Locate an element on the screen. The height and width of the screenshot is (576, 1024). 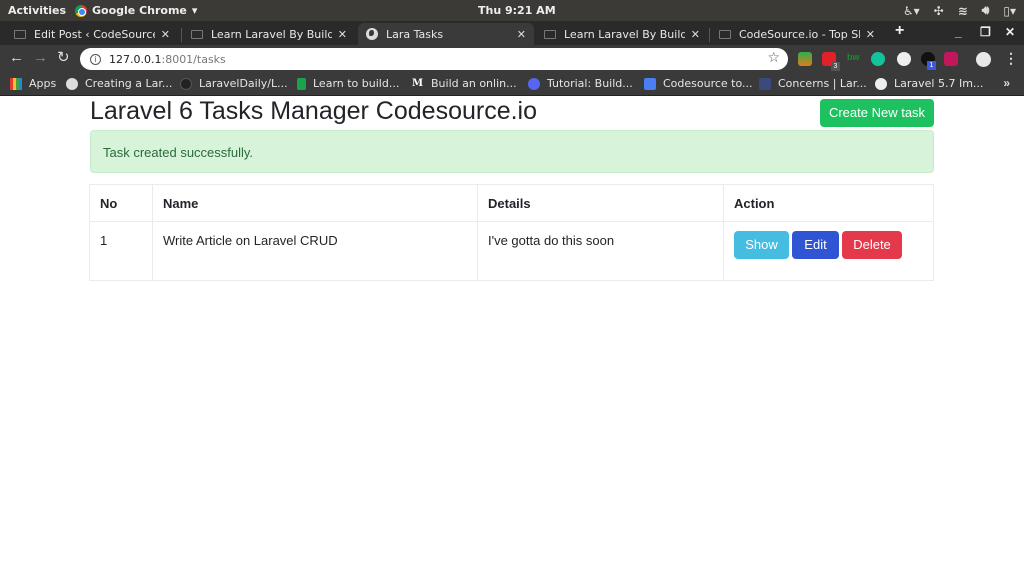
chrome-icon is located at coordinates (81, 10).